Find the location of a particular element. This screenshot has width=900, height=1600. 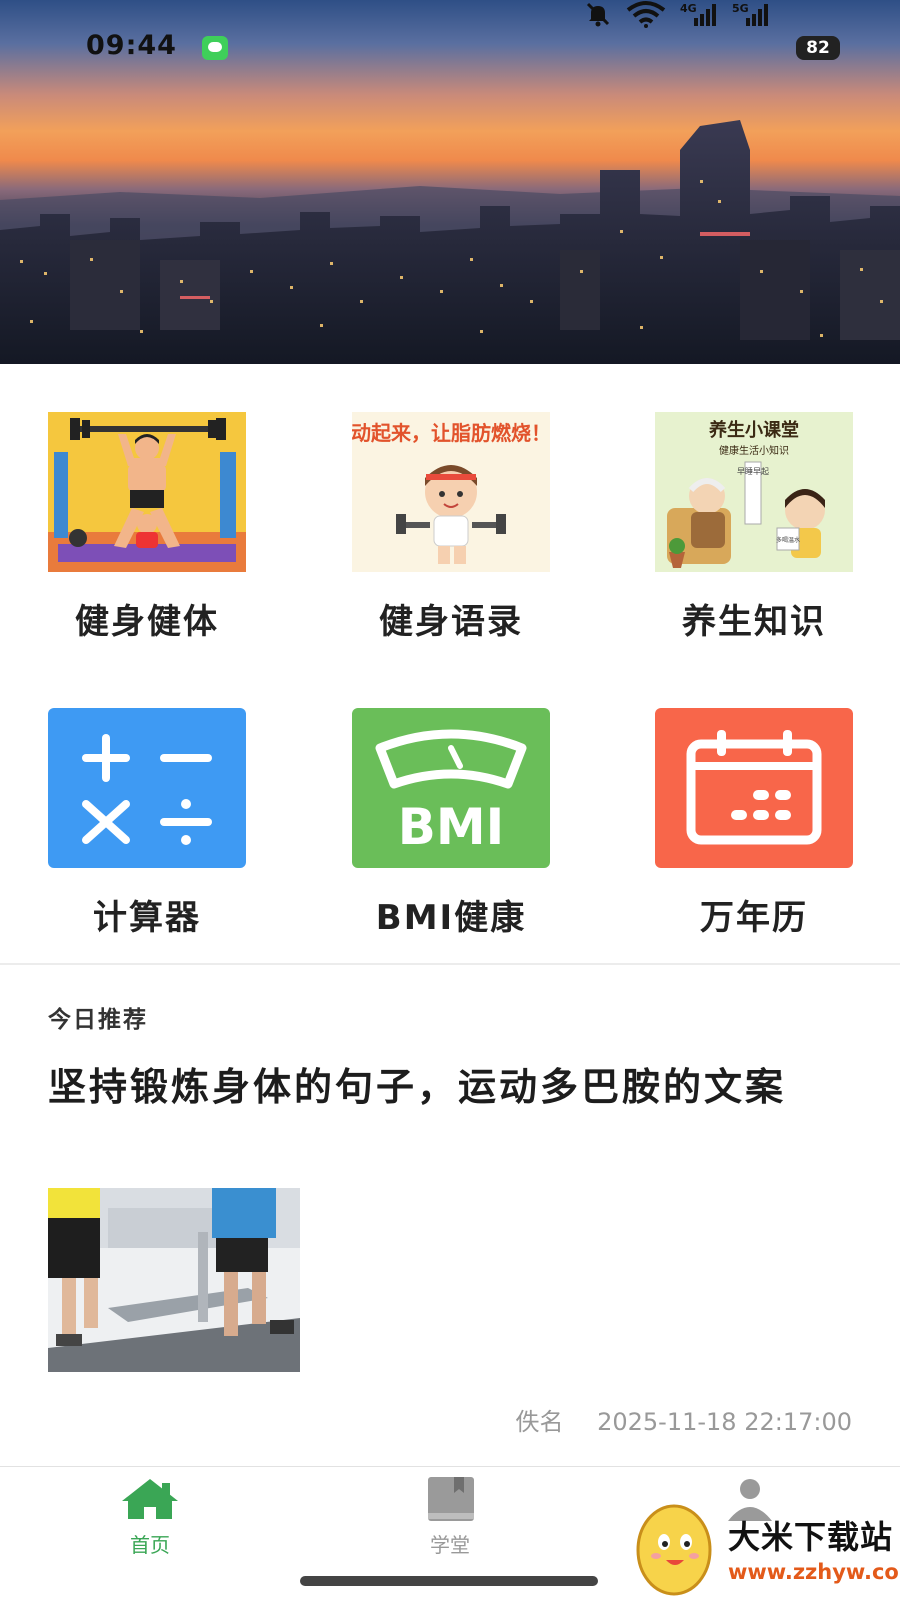

grid-item-fitness-quotes: 动起来，让脂肪燃烧！ 健身语录 is located at coordinates (451, 527).